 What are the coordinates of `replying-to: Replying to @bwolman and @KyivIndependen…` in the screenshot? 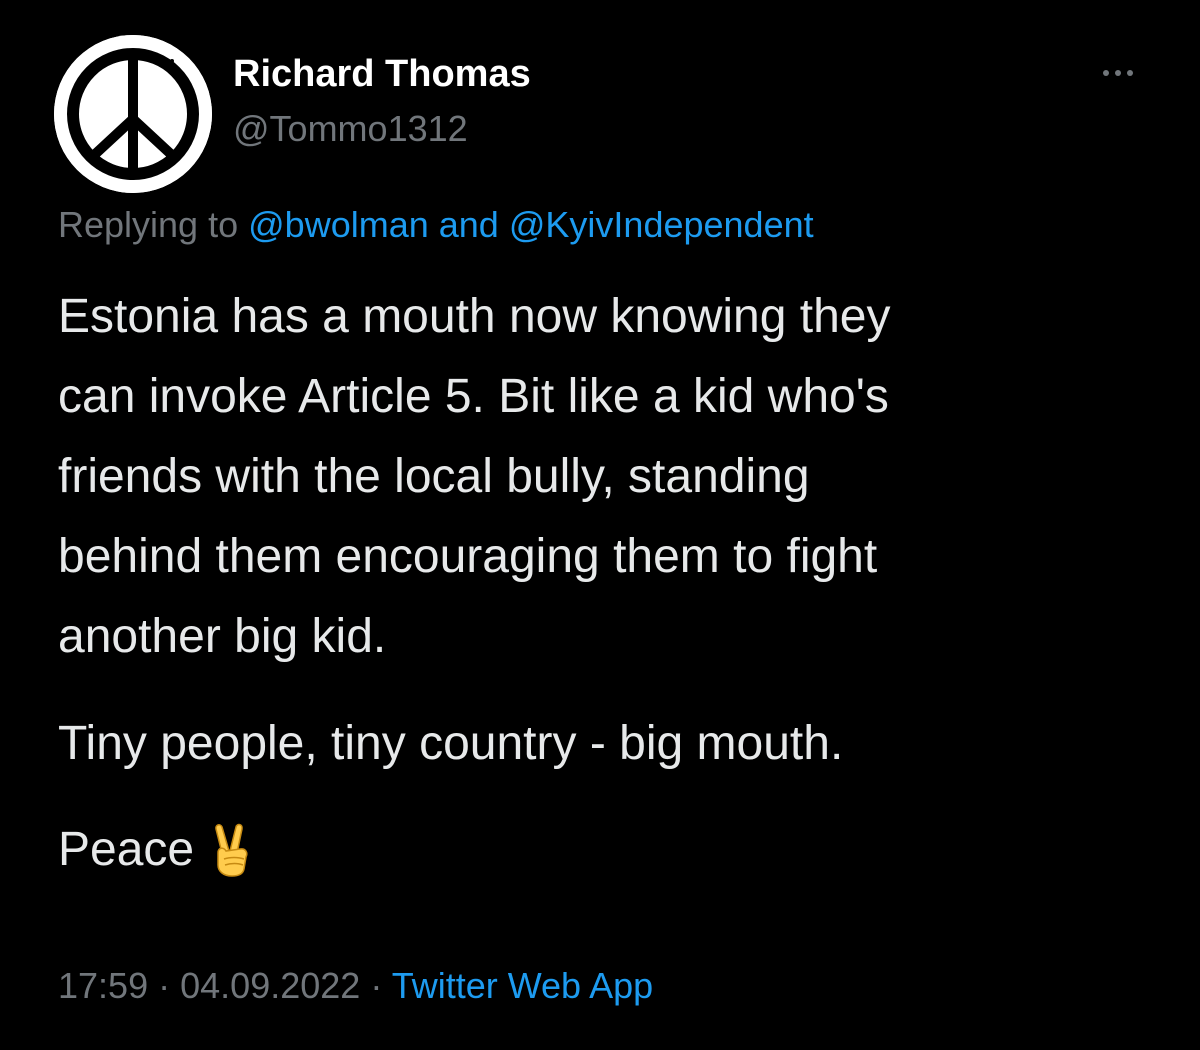 It's located at (436, 225).